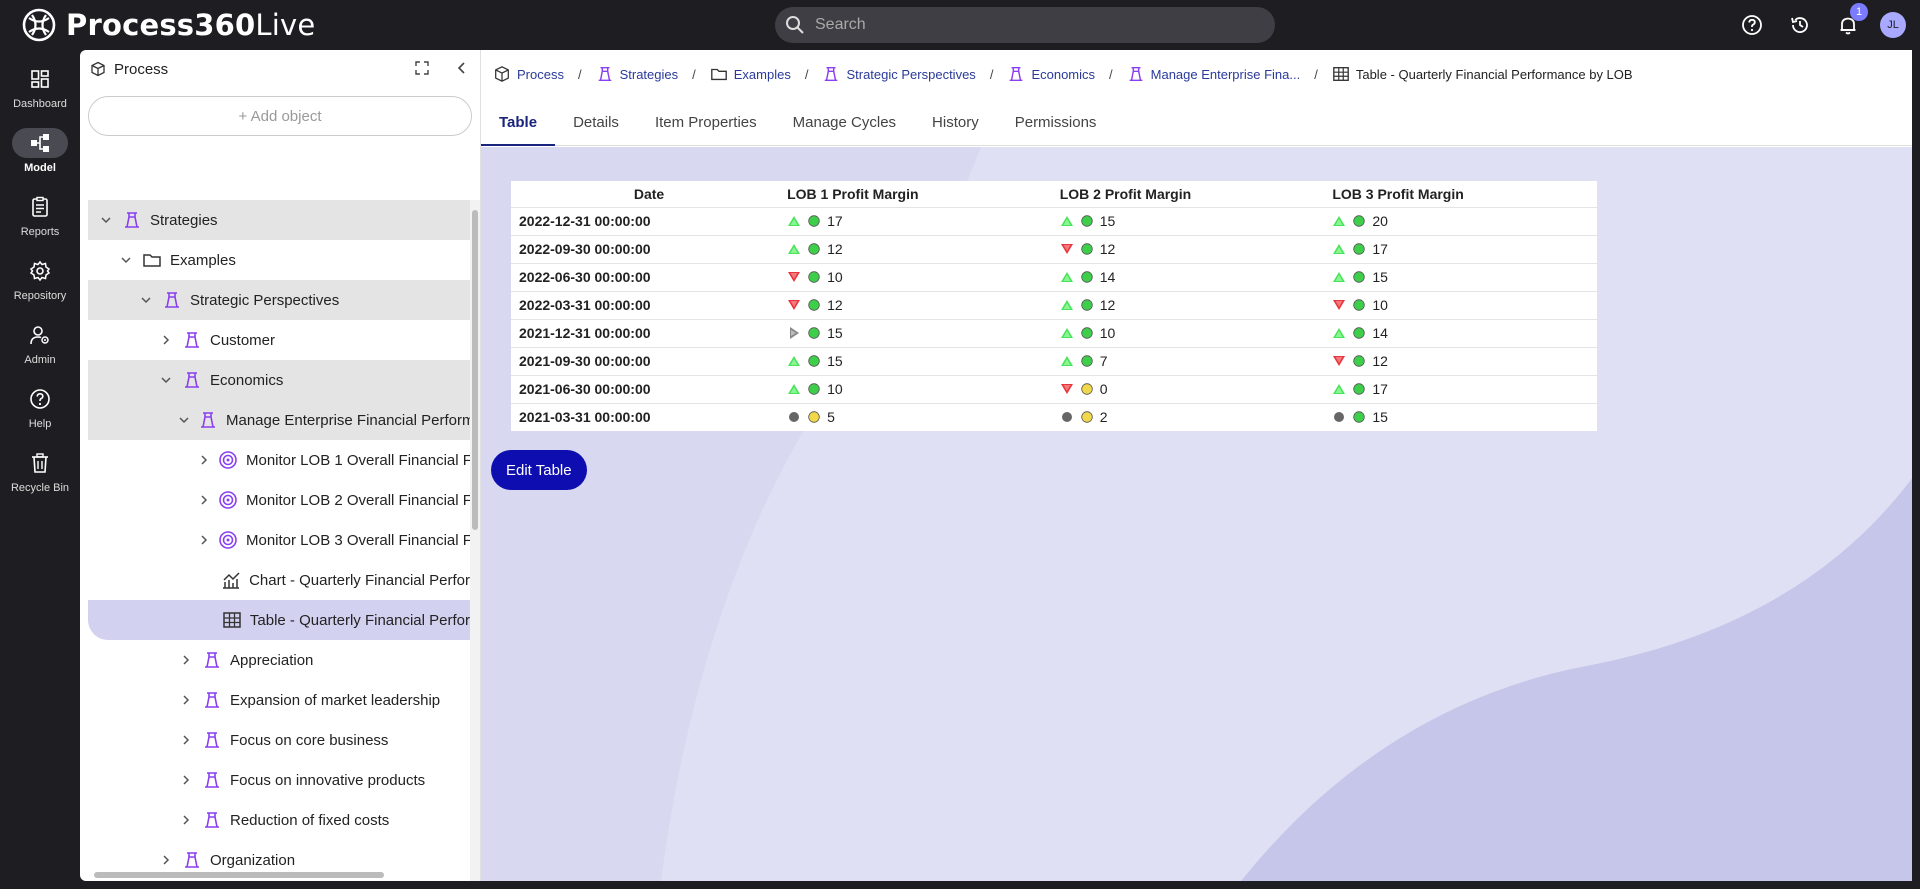 This screenshot has height=889, width=1920. I want to click on tab-manage-cycles: Manage Cycles, so click(844, 129).